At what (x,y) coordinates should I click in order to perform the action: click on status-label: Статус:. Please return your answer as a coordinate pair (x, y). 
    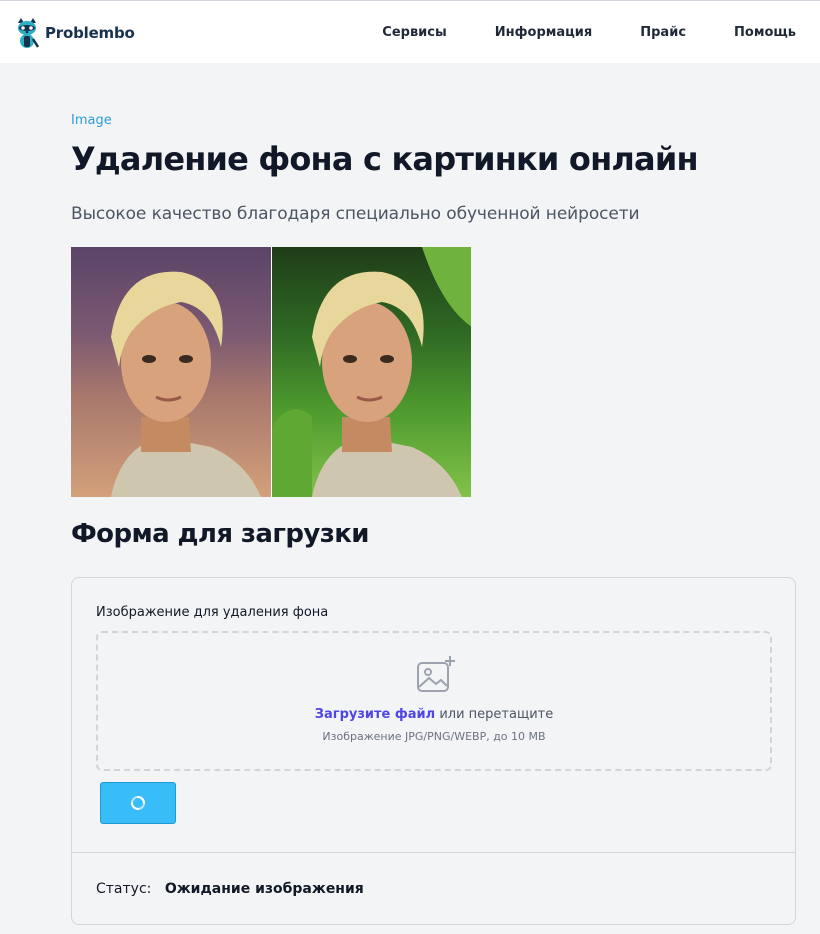
    Looking at the image, I should click on (124, 889).